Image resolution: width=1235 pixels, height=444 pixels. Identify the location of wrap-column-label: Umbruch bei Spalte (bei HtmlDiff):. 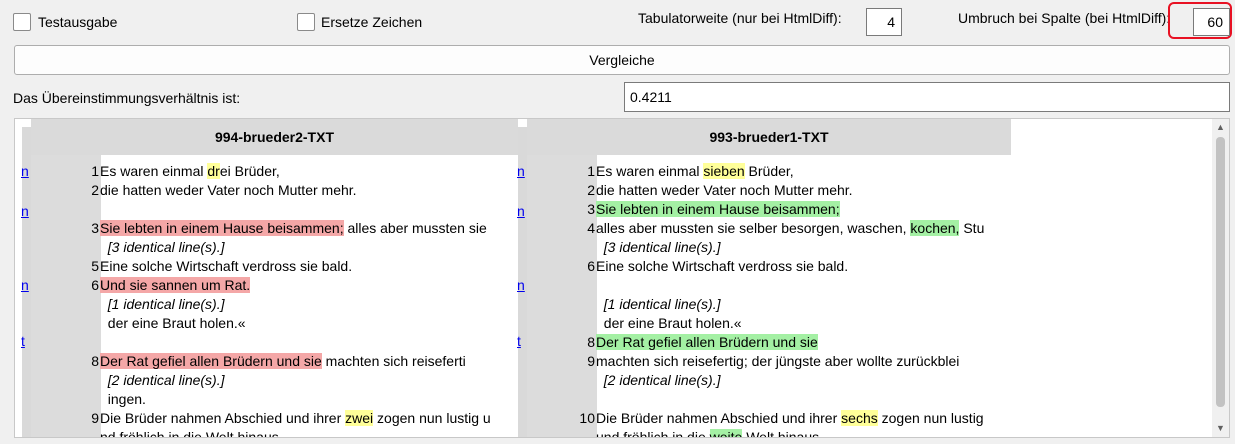
(1064, 18).